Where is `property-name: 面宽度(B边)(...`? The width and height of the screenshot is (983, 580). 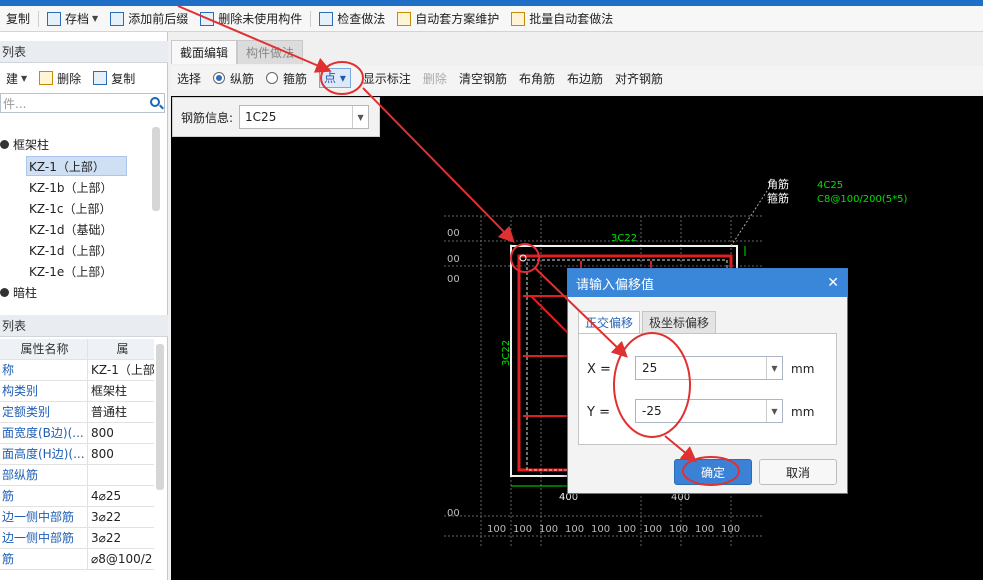 property-name: 面宽度(B边)(... is located at coordinates (44, 433).